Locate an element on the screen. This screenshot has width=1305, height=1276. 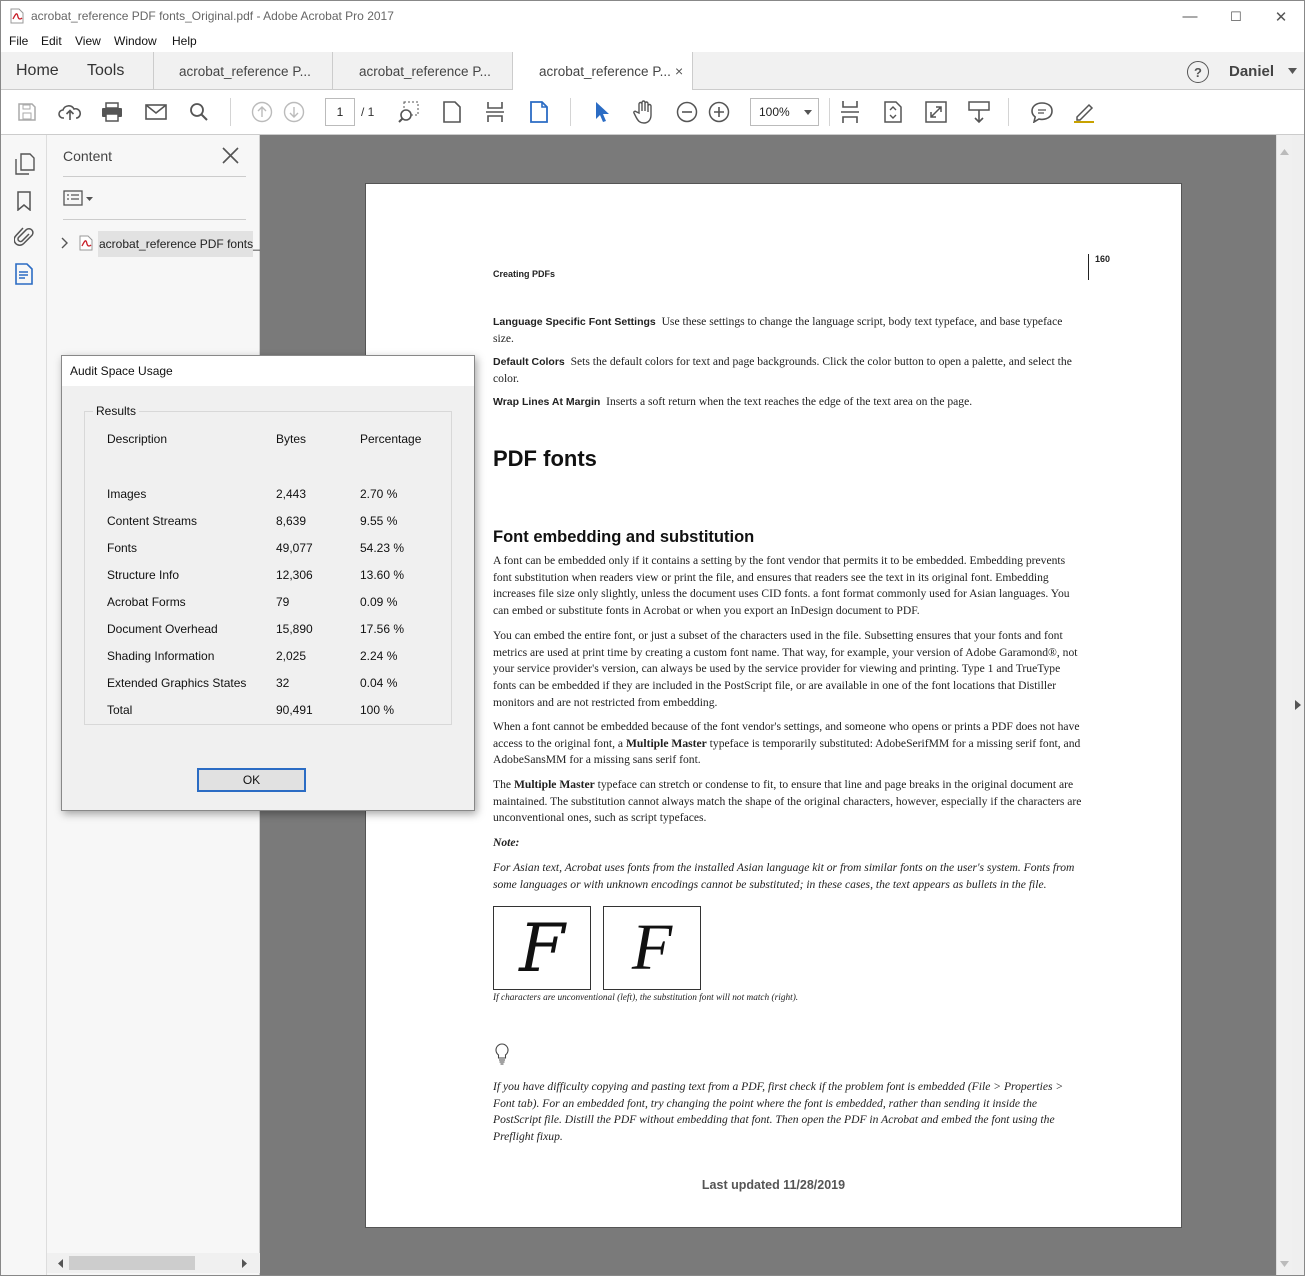
content-panel-icon is located at coordinates (24, 274).